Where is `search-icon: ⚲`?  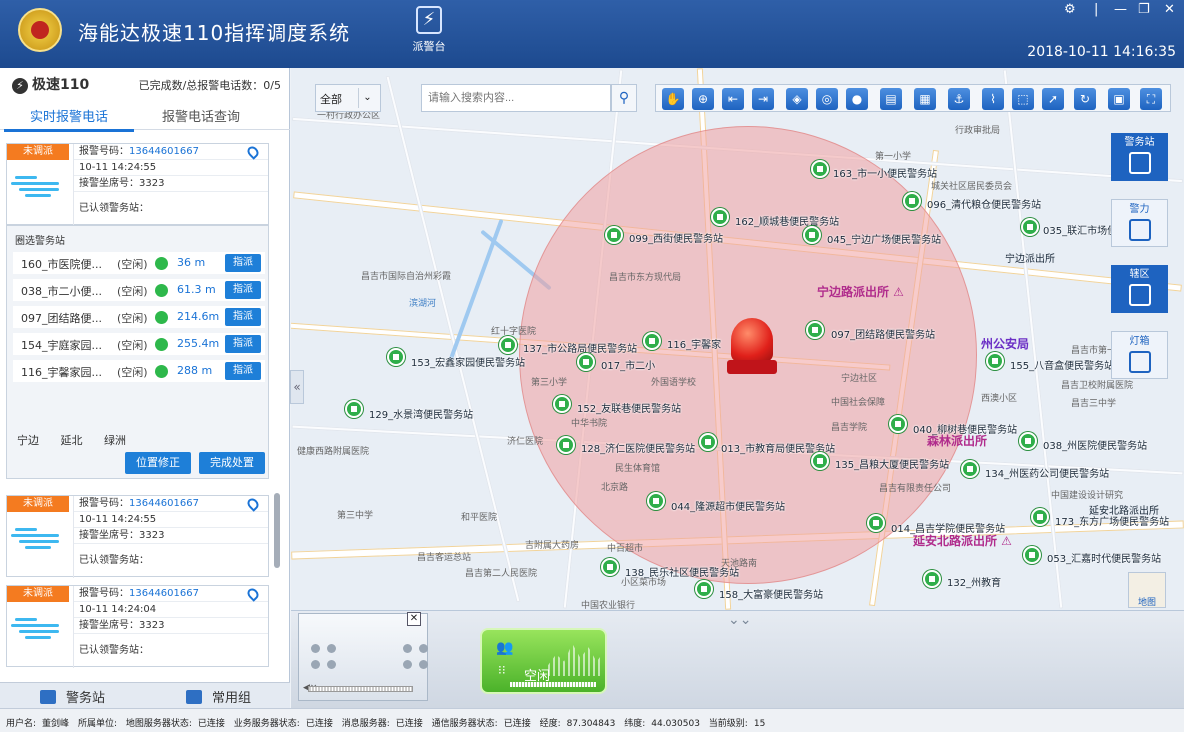 search-icon: ⚲ is located at coordinates (624, 98).